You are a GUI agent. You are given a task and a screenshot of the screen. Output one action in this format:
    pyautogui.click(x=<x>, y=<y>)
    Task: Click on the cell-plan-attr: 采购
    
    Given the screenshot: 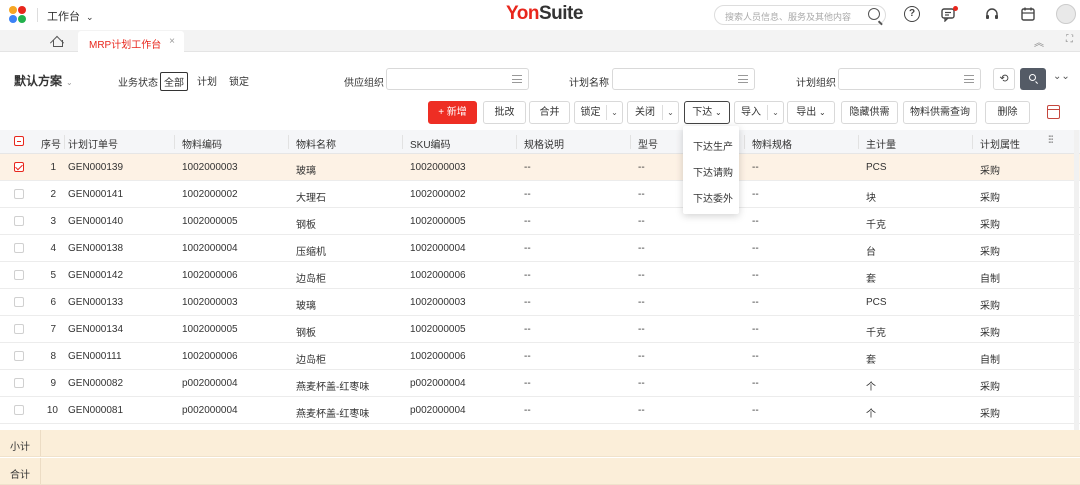 What is the action you would take?
    pyautogui.click(x=990, y=171)
    